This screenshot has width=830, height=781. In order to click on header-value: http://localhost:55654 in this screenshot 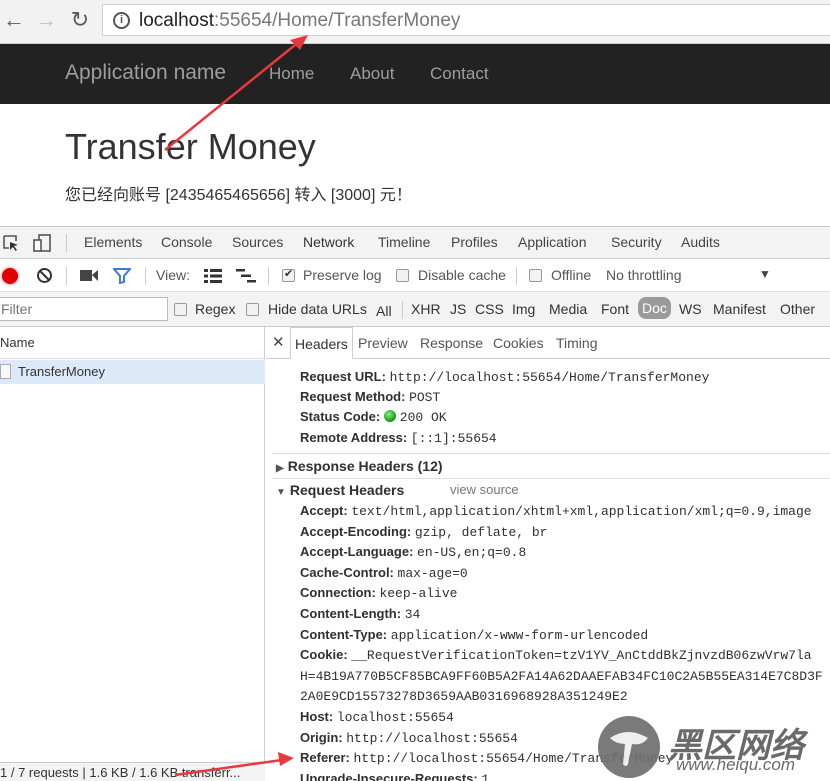, I will do `click(432, 738)`.